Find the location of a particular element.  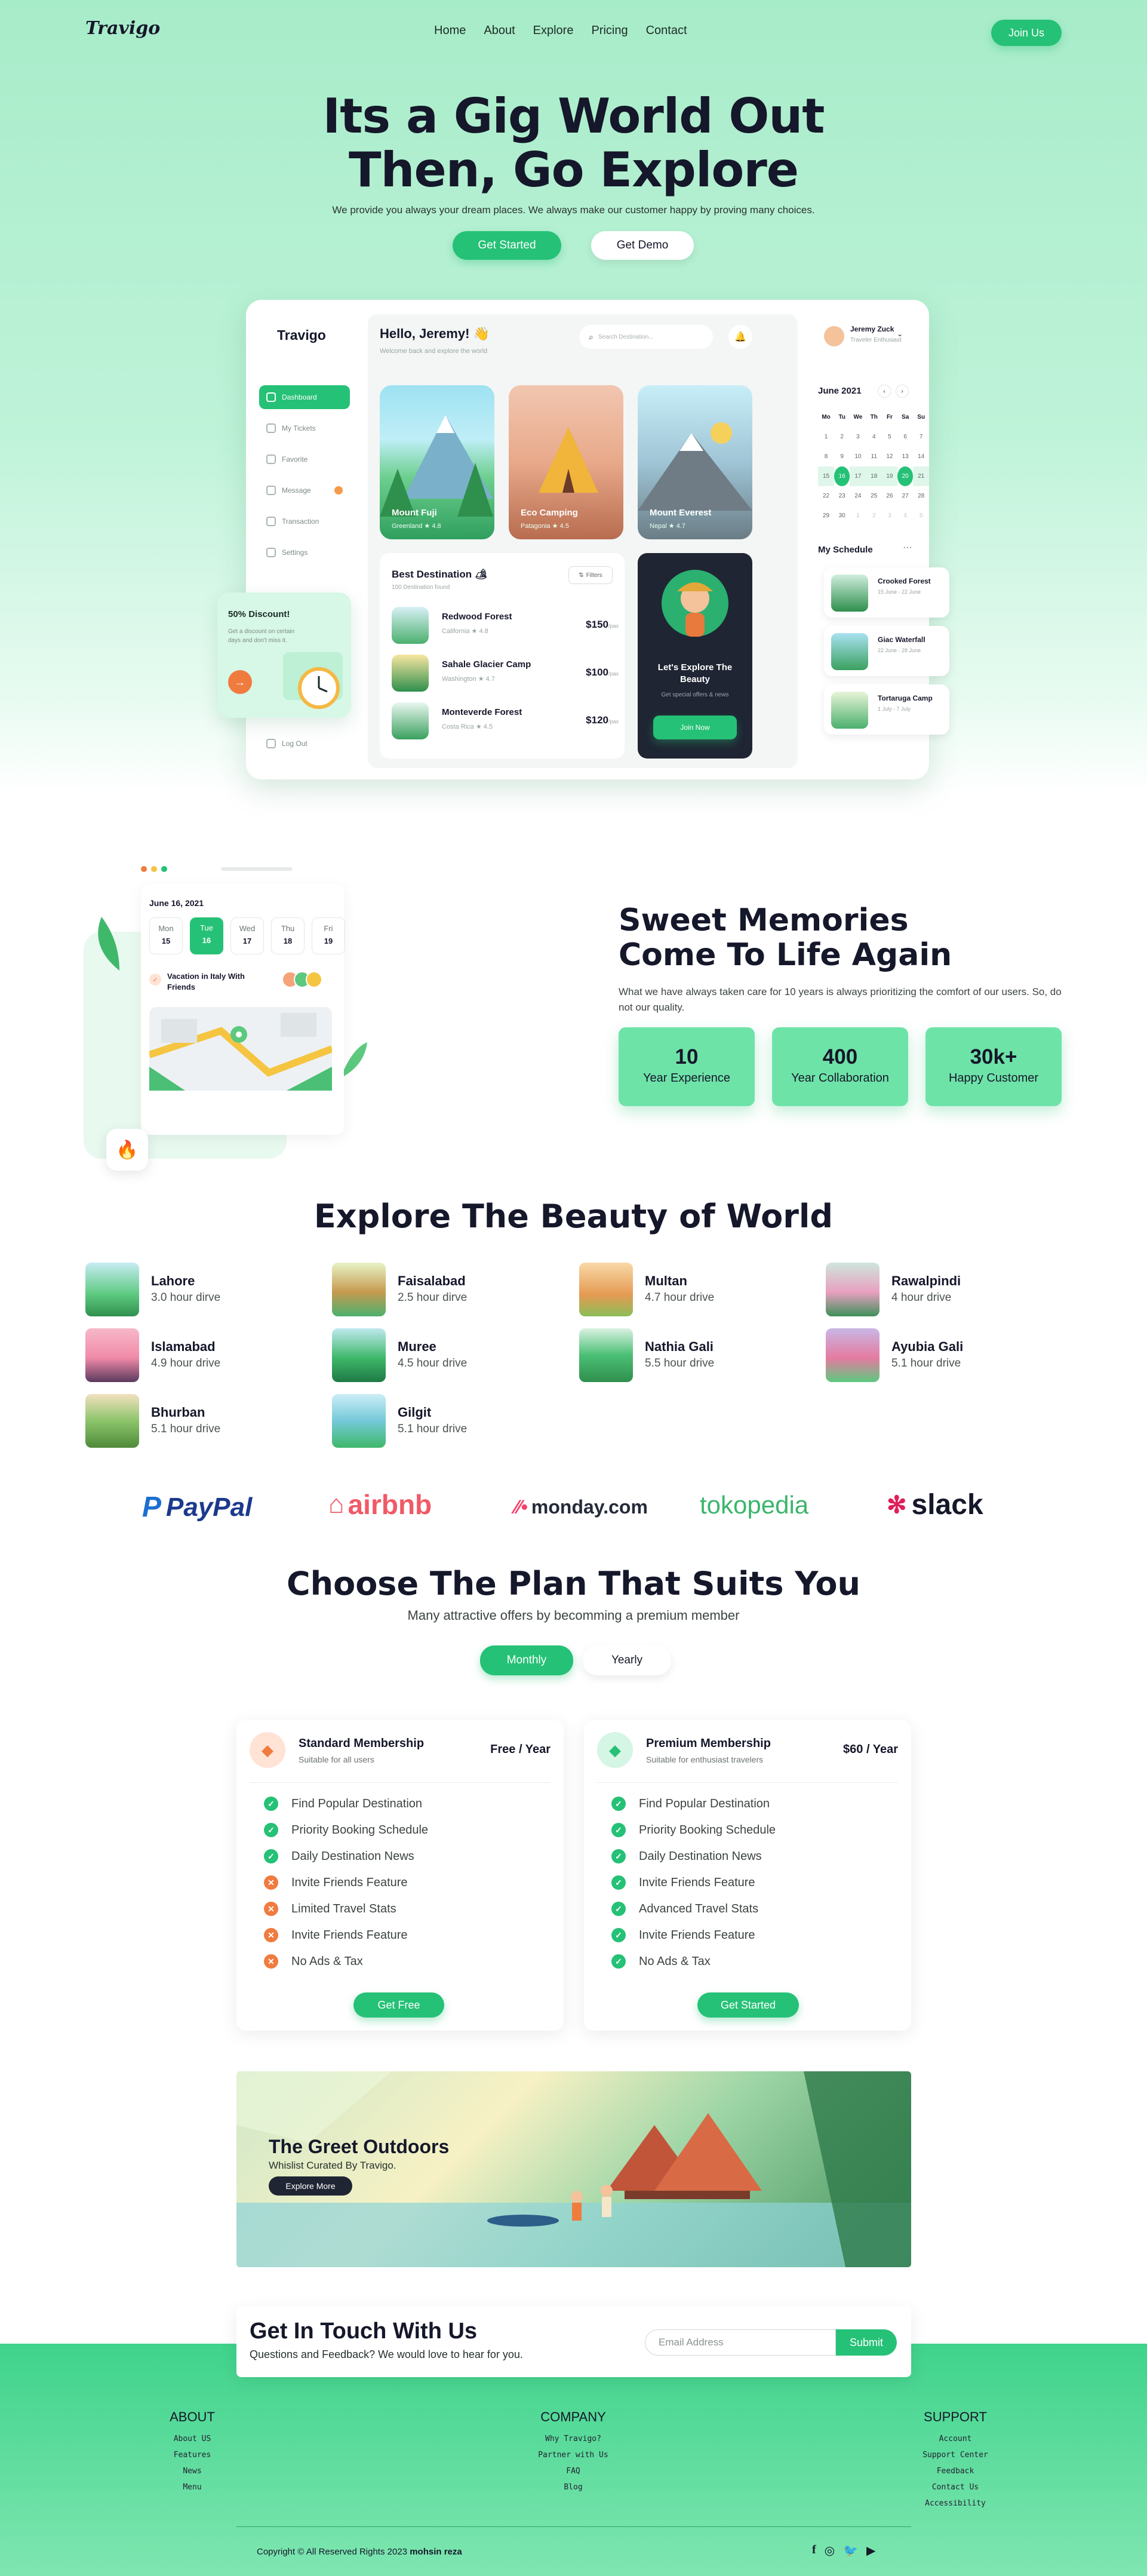

footer-link: Features is located at coordinates (192, 2455).